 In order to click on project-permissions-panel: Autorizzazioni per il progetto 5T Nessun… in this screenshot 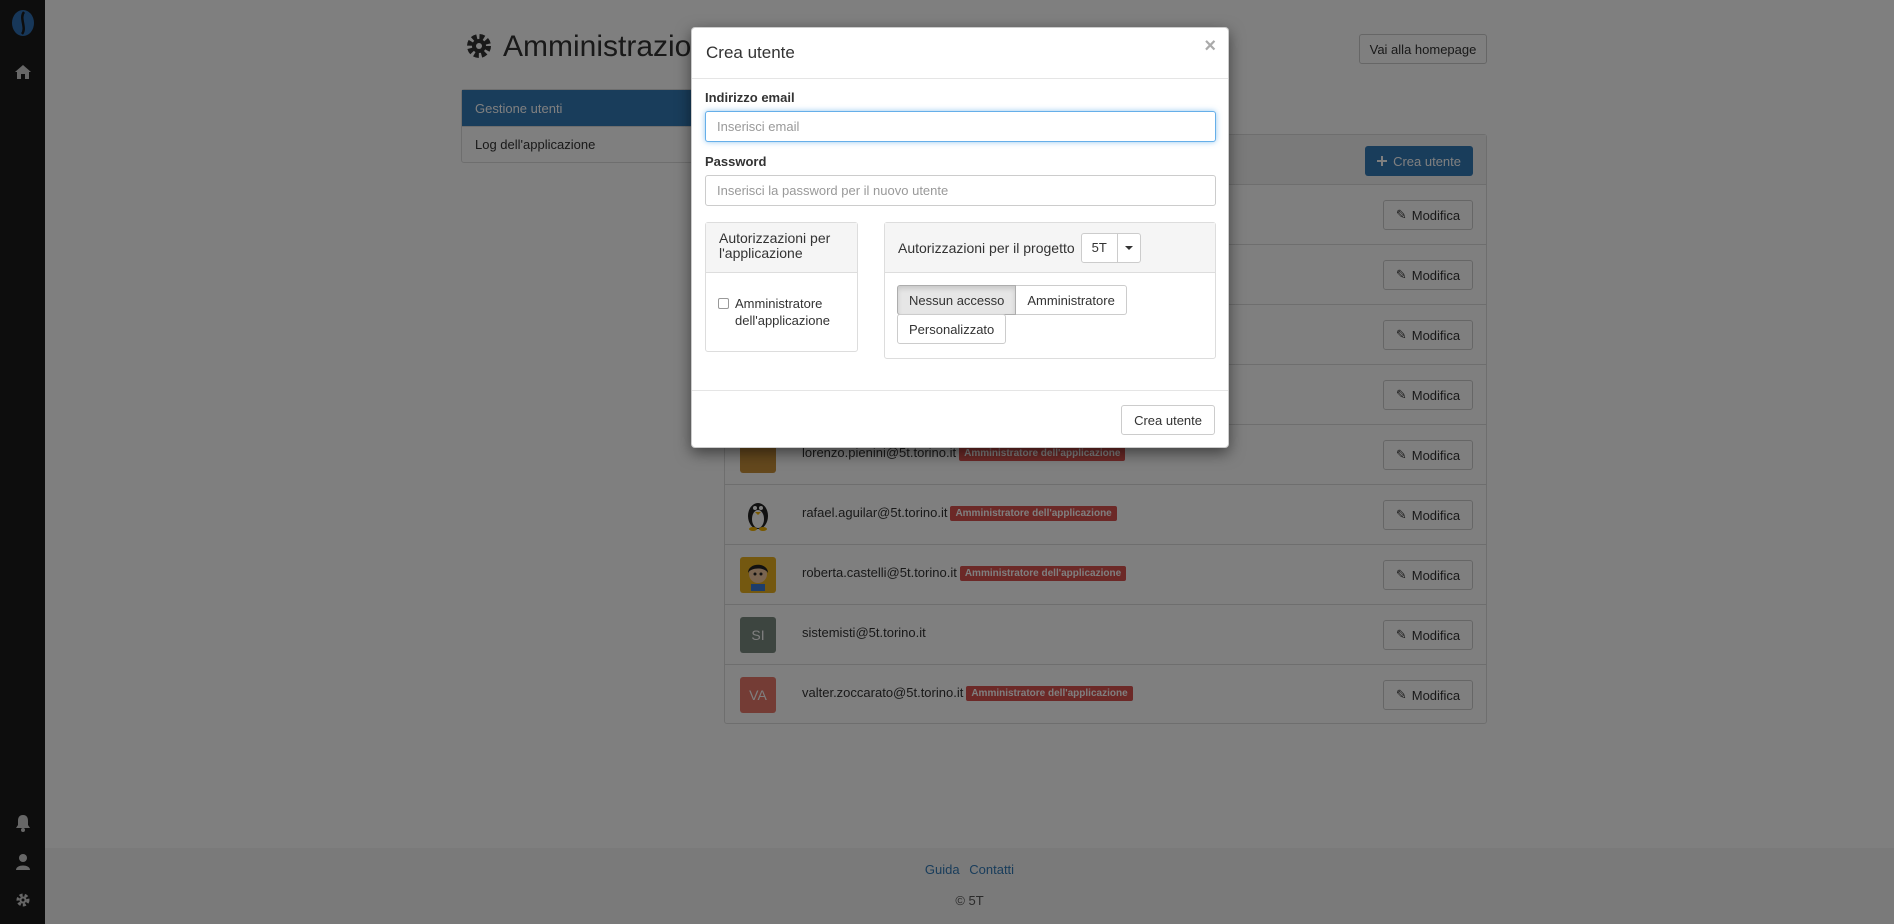, I will do `click(1050, 290)`.